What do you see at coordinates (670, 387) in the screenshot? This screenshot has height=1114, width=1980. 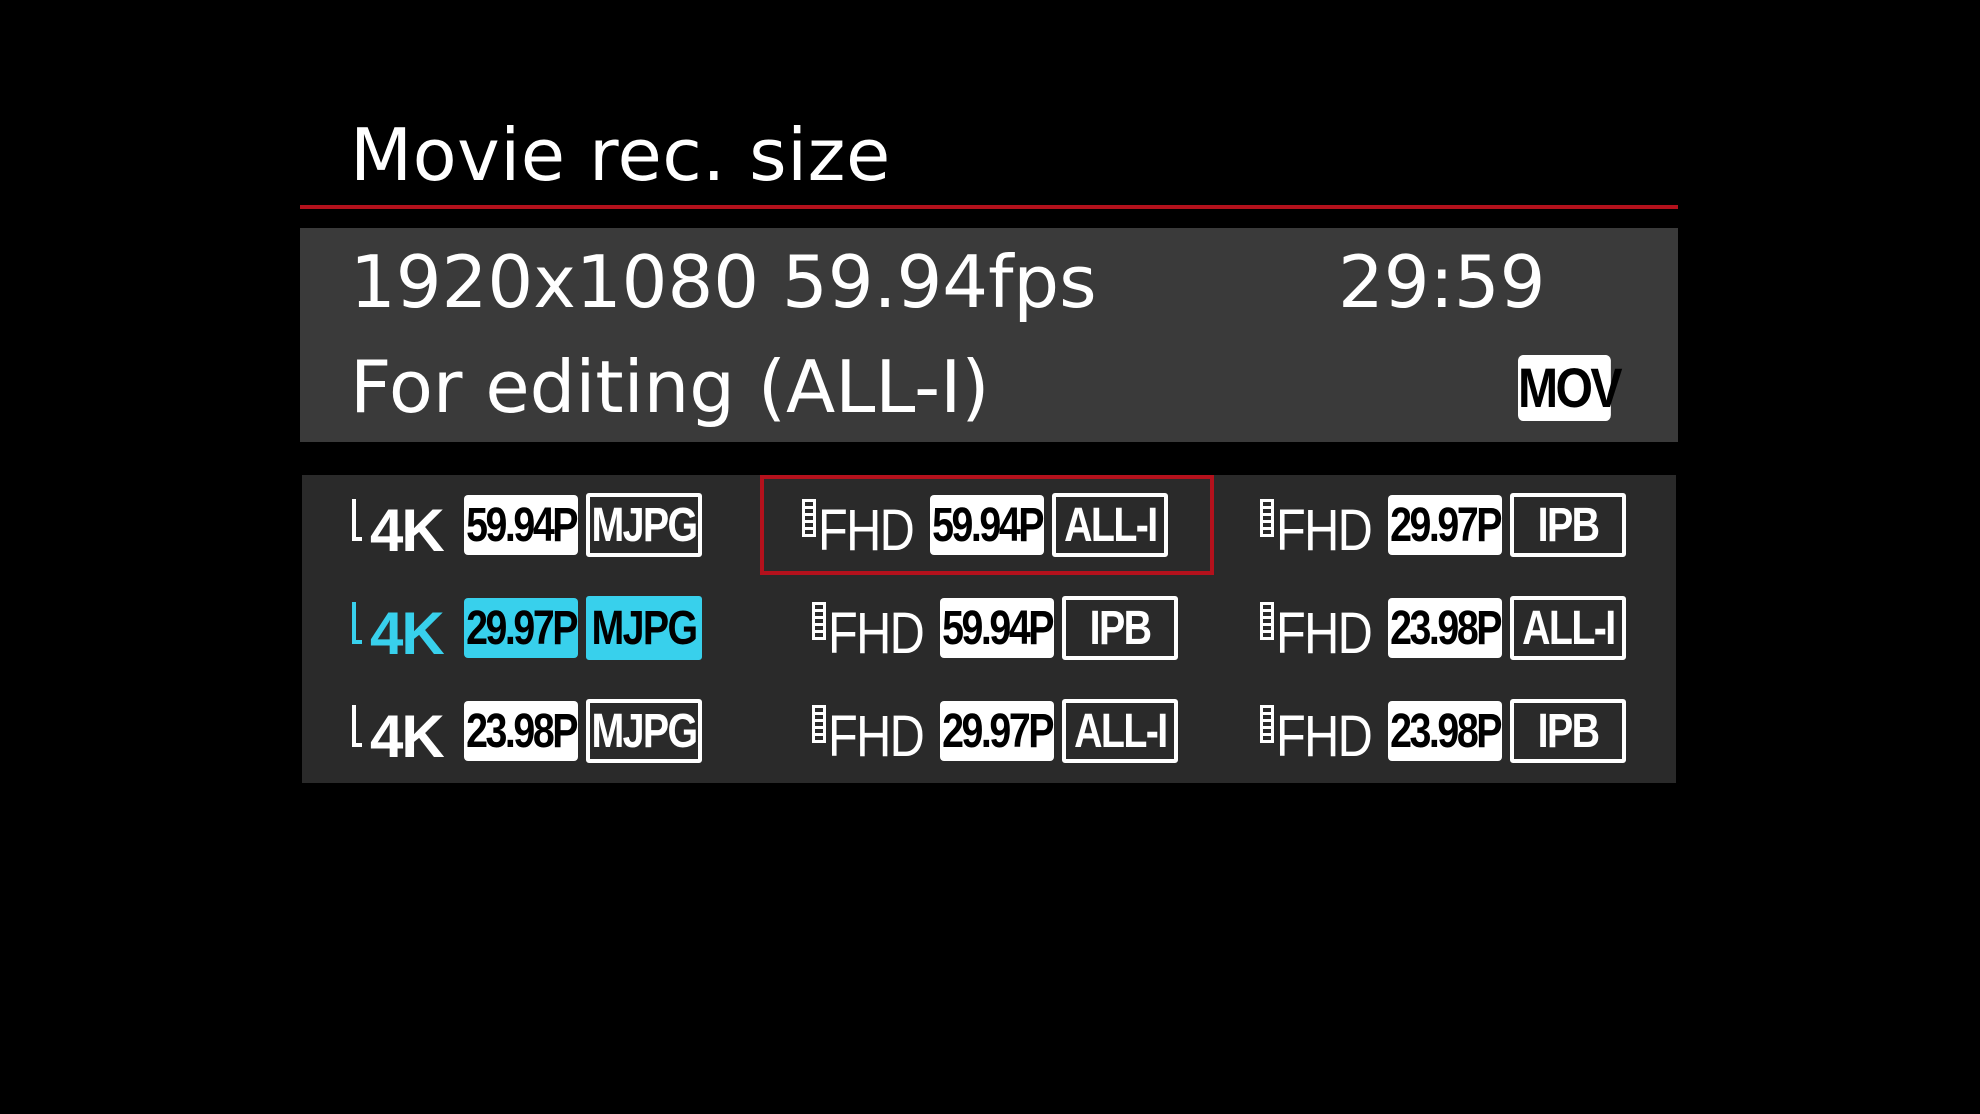 I see `compression-readout: For editing (ALL-I)` at bounding box center [670, 387].